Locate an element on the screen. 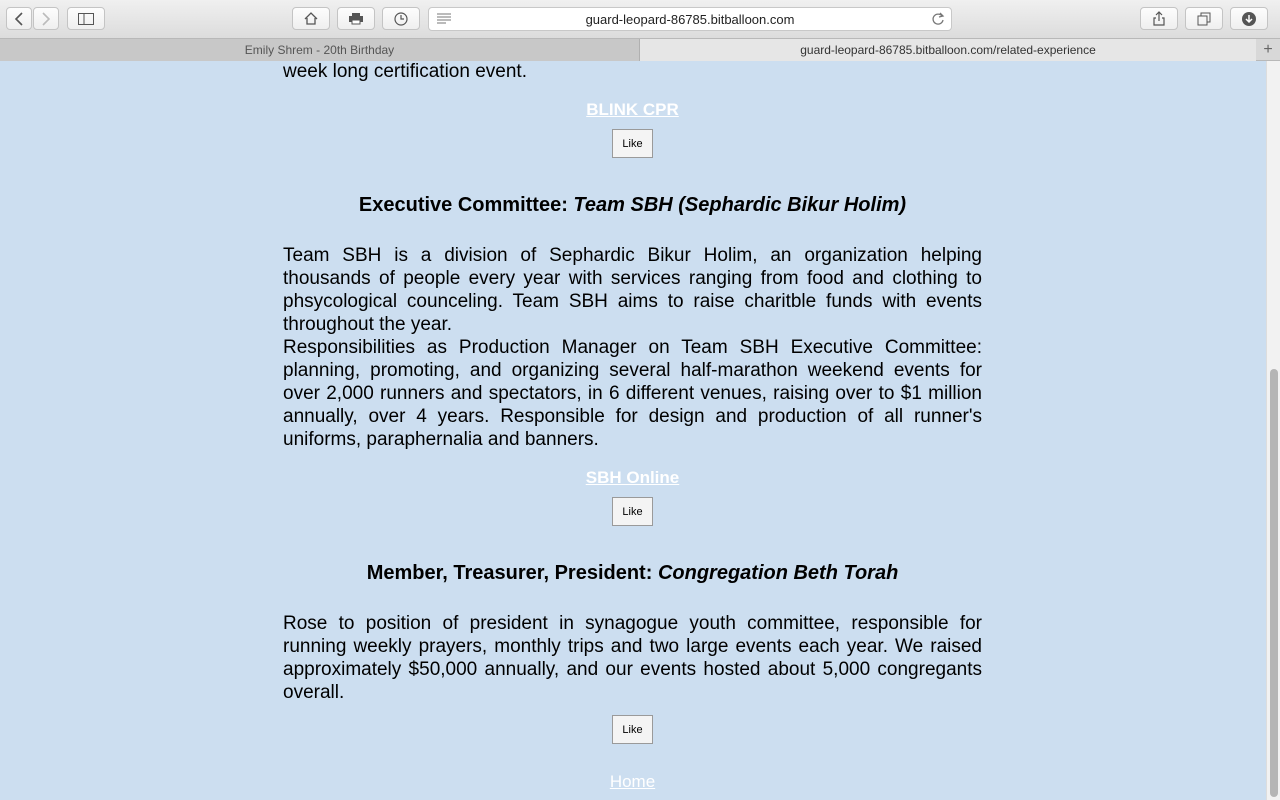 Image resolution: width=1280 pixels, height=800 pixels. scrollbar-thumb is located at coordinates (1274, 583).